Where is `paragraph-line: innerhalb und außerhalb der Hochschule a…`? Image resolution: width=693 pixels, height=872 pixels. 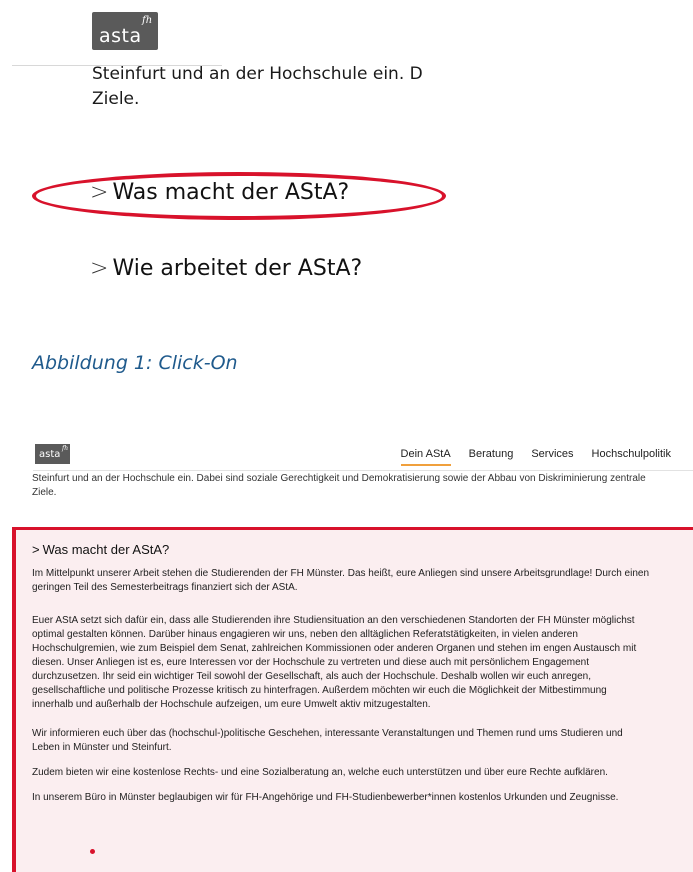
paragraph-line: innerhalb und außerhalb der Hochschule a… is located at coordinates (231, 704).